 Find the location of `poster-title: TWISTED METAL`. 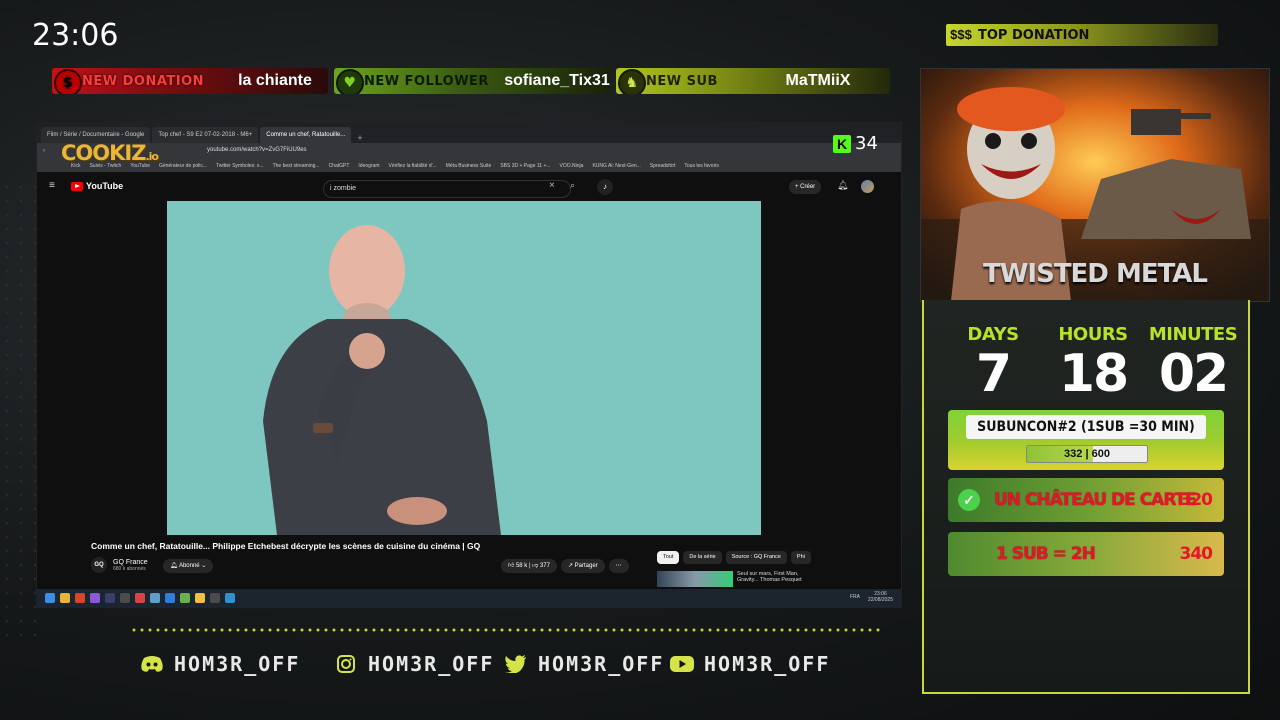

poster-title: TWISTED METAL is located at coordinates (1095, 274).